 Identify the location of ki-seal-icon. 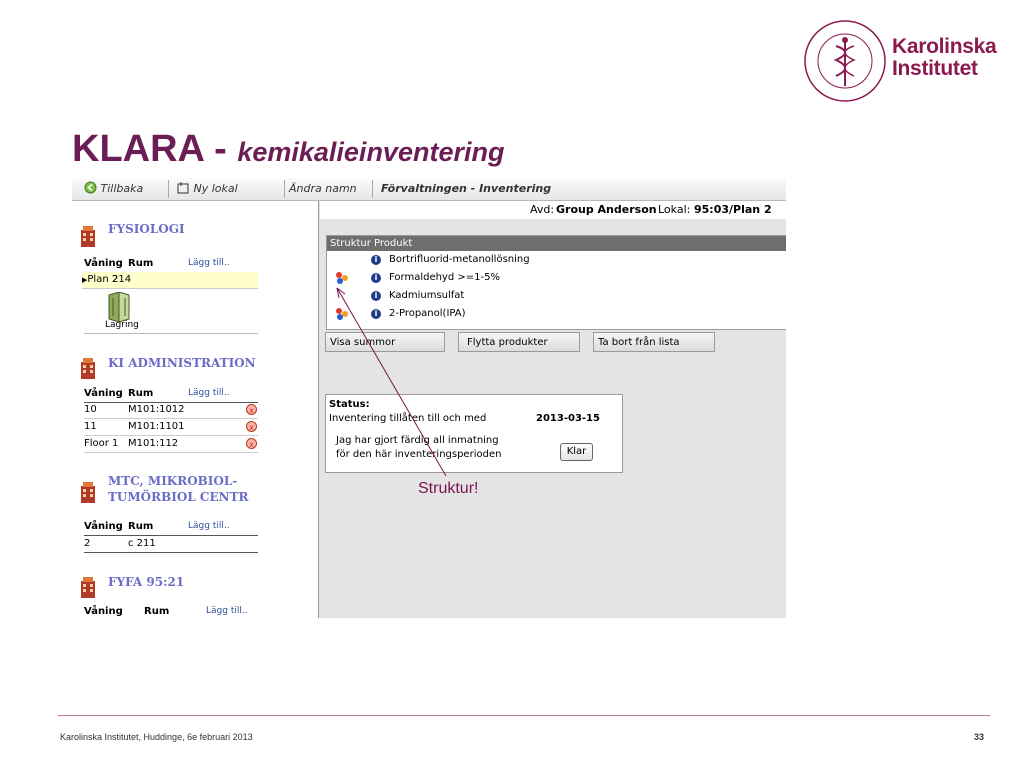
(845, 61).